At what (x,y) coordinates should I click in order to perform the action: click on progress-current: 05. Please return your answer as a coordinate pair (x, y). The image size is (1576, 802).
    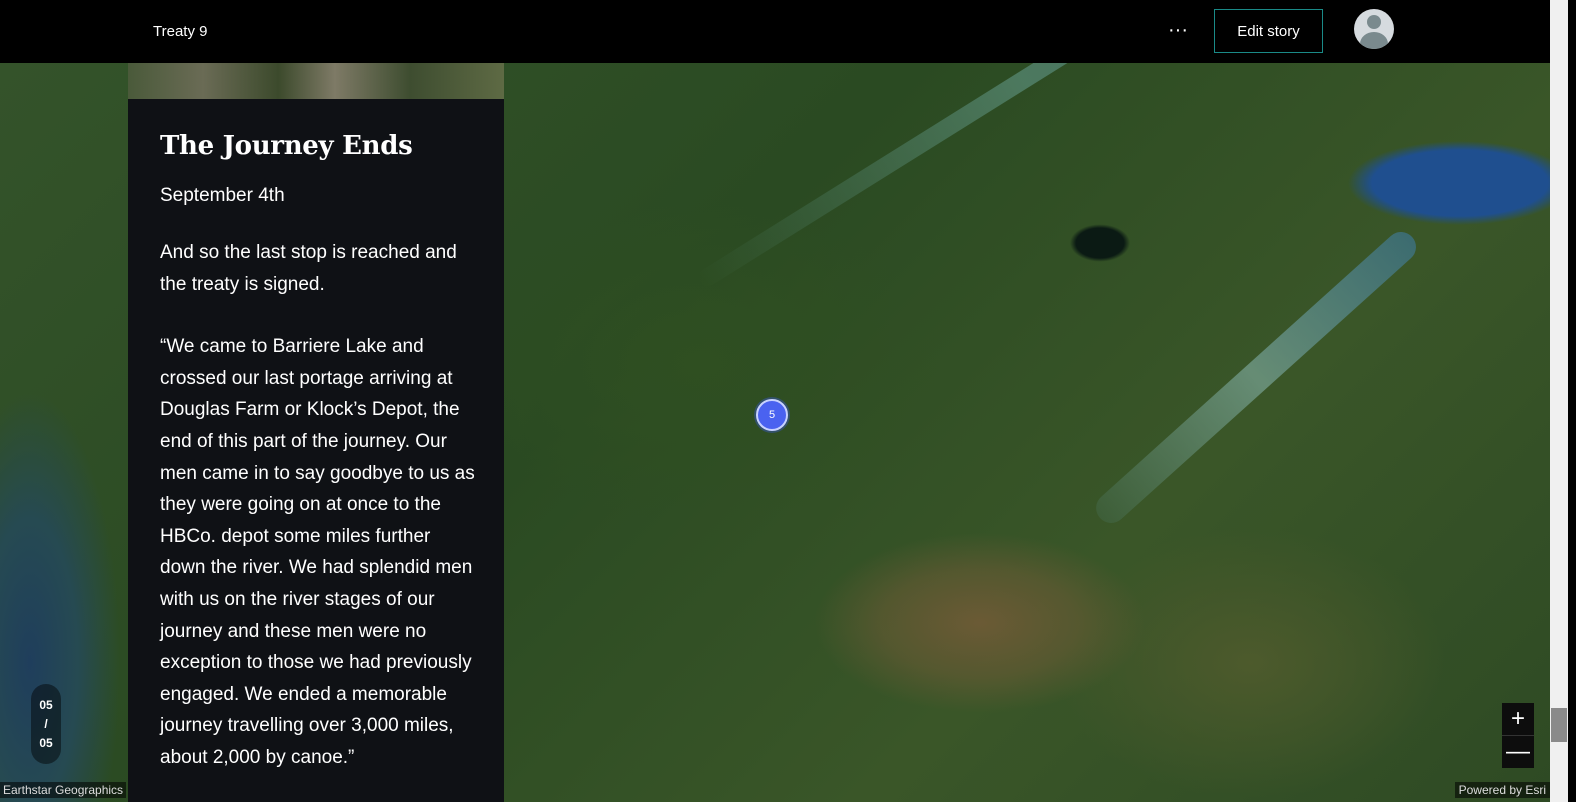
    Looking at the image, I should click on (46, 704).